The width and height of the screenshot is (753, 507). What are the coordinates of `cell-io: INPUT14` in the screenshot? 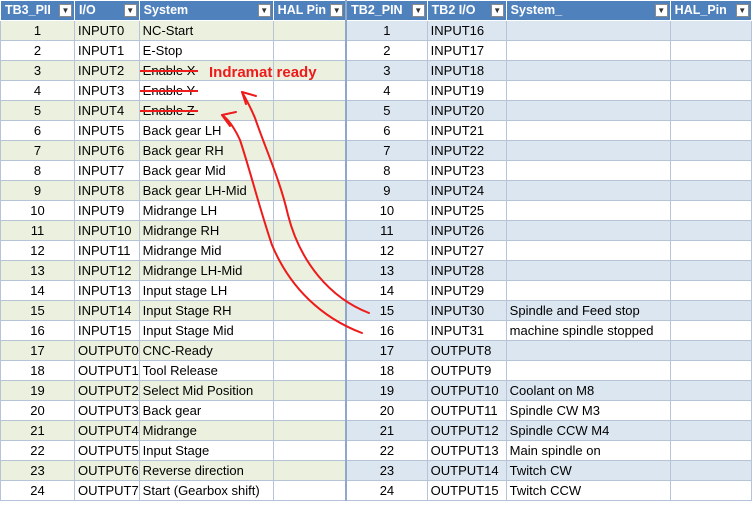 It's located at (107, 310).